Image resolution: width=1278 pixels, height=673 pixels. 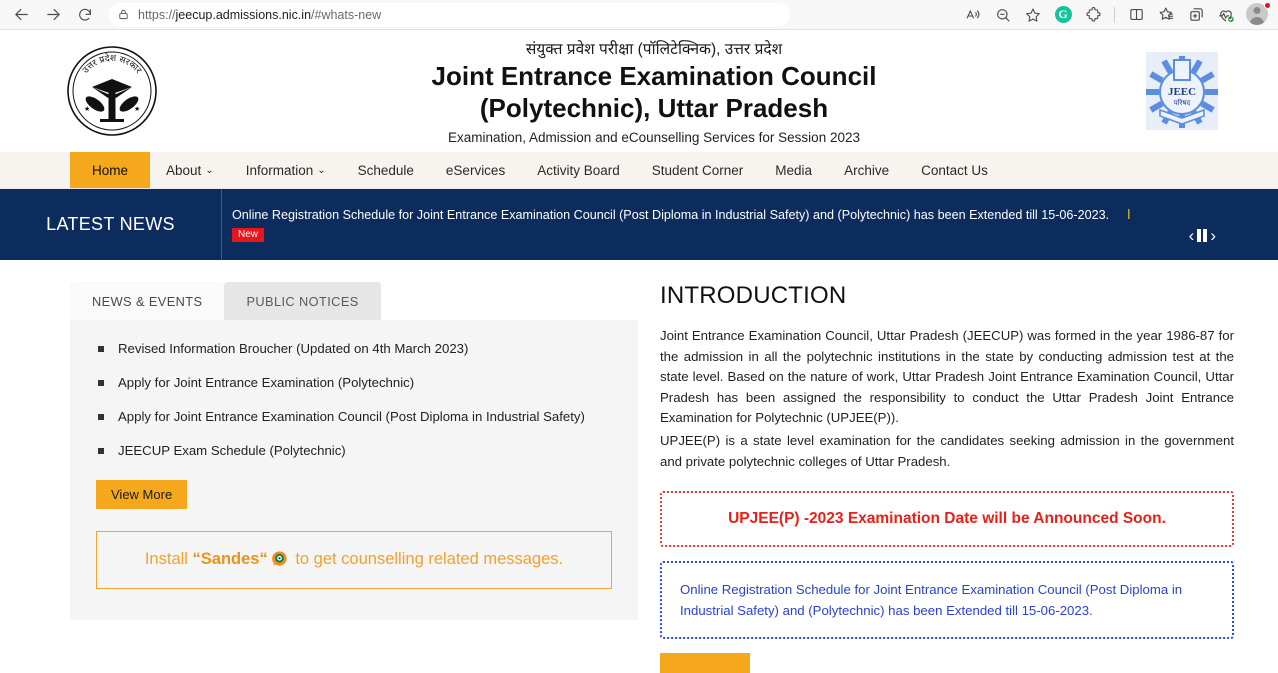 I want to click on sandes-brand: Sandes, so click(x=230, y=558).